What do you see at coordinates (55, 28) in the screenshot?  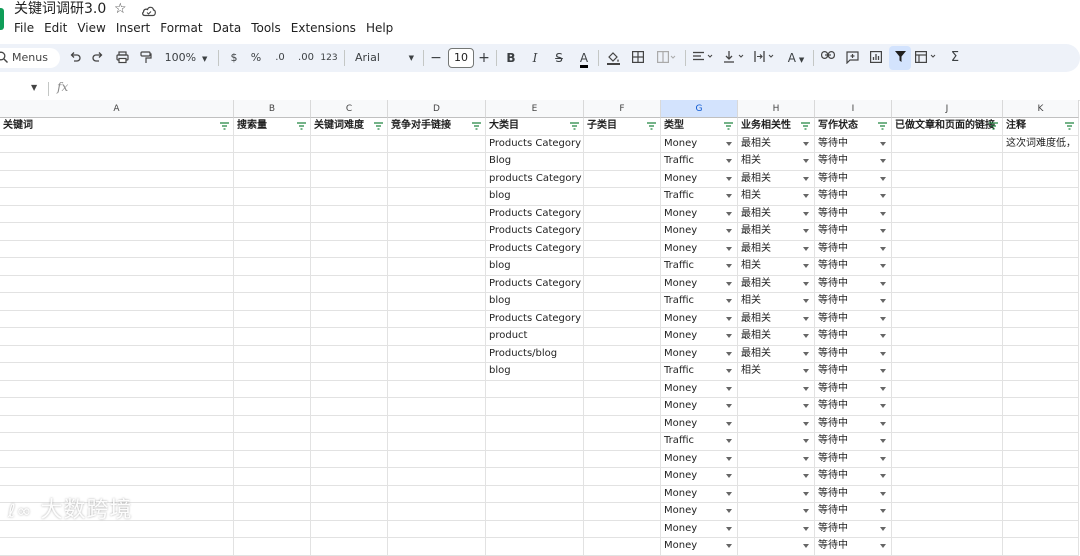 I see `menu-edit: Edit` at bounding box center [55, 28].